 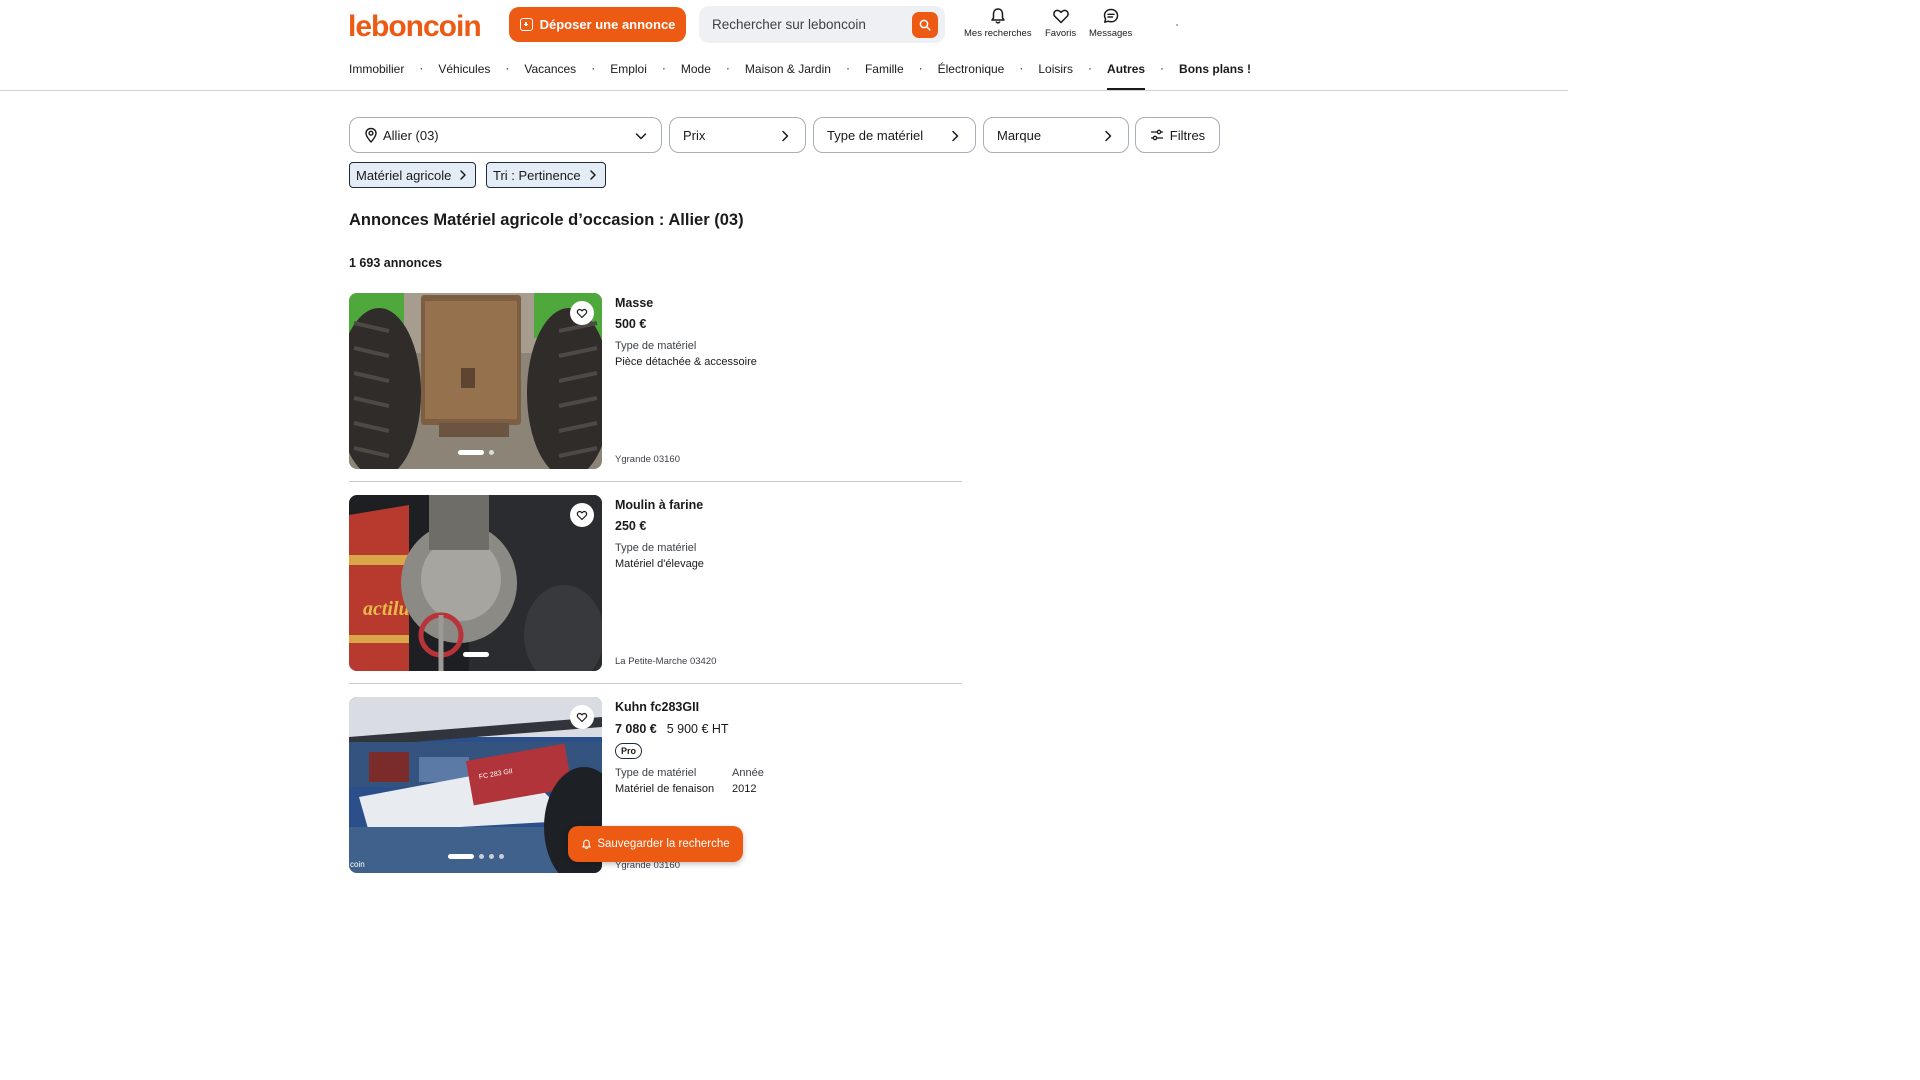 What do you see at coordinates (376, 76) in the screenshot?
I see `category-immobilier: Immobilier` at bounding box center [376, 76].